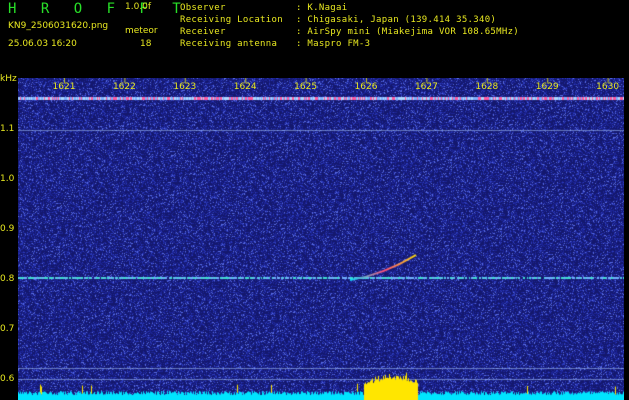 The width and height of the screenshot is (629, 400). What do you see at coordinates (408, 32) in the screenshot?
I see `receiver-value: : AirSpy mini (Miakejima VOR 108.65MHz)` at bounding box center [408, 32].